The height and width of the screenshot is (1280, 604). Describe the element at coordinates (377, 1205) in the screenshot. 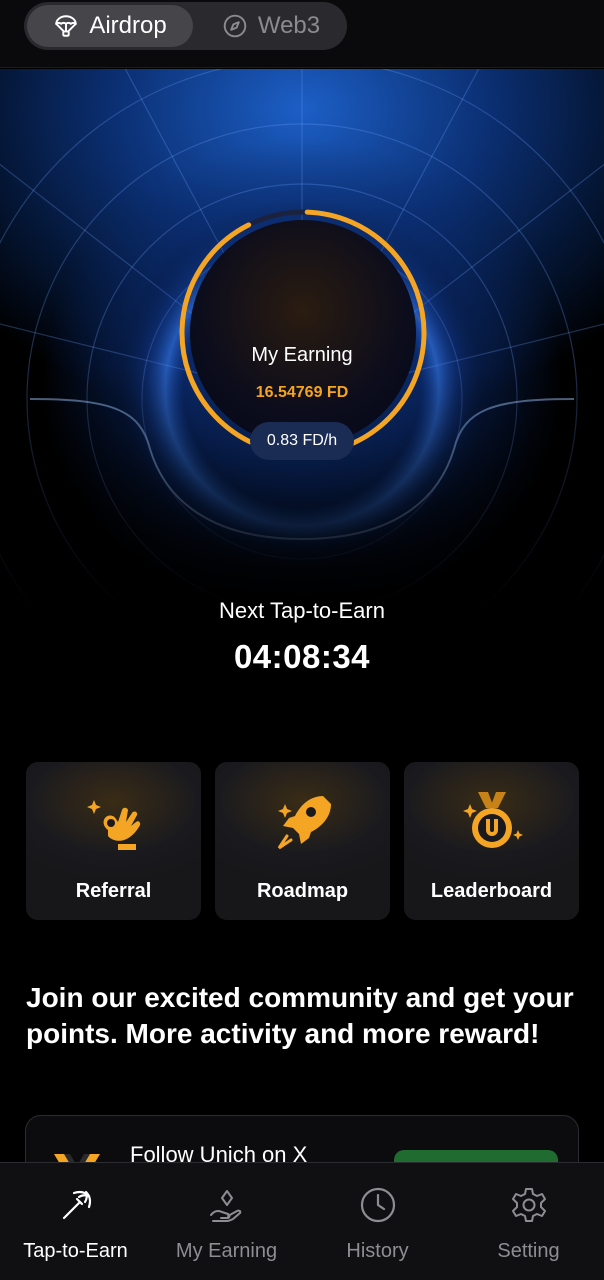

I see `clock-icon` at that location.